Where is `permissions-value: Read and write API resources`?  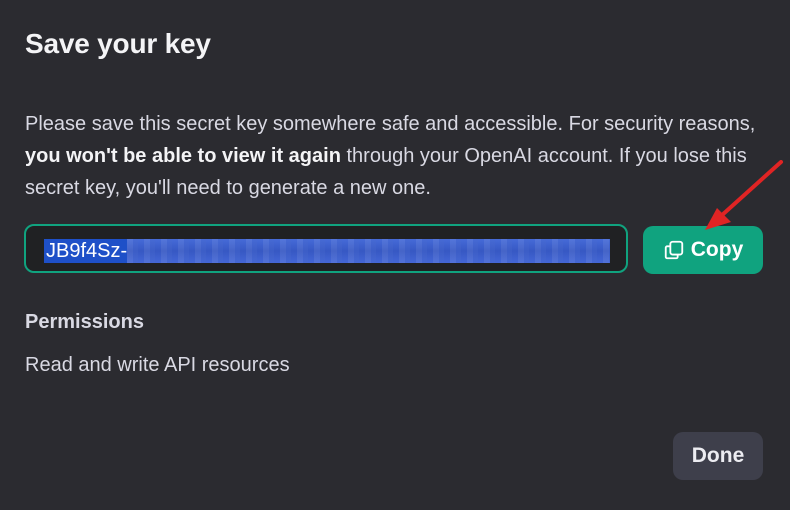 permissions-value: Read and write API resources is located at coordinates (157, 365).